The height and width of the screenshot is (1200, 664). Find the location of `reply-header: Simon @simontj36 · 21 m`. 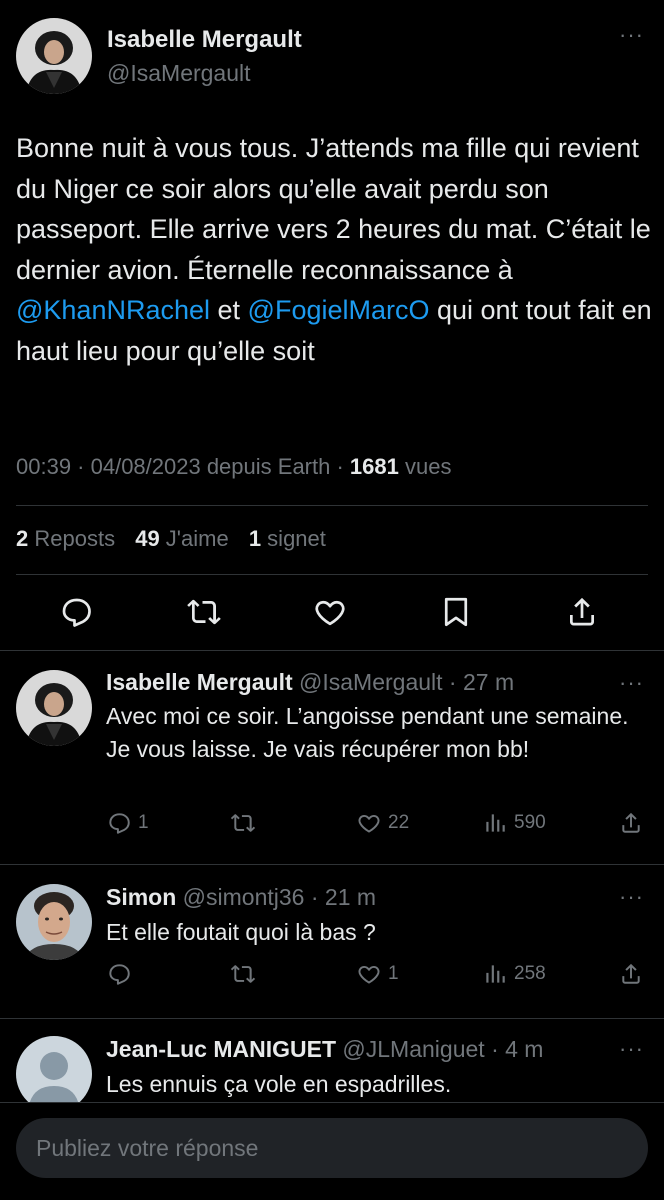

reply-header: Simon @simontj36 · 21 m is located at coordinates (241, 897).